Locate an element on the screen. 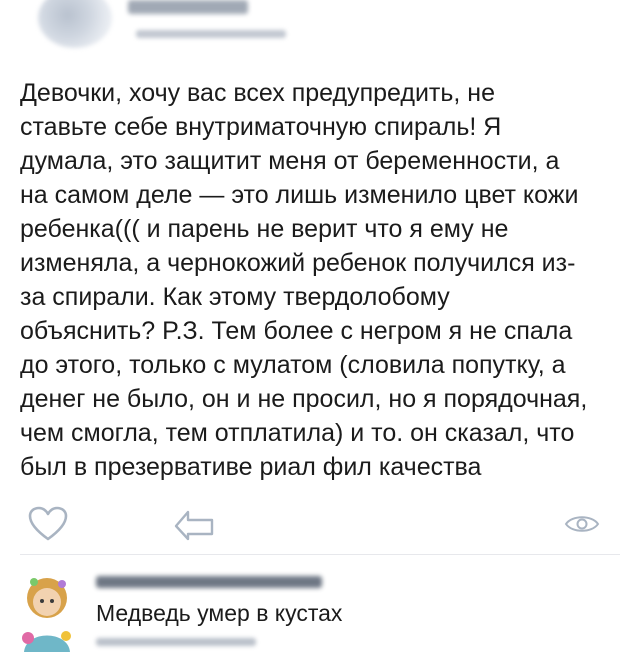 The width and height of the screenshot is (640, 667). post-actions is located at coordinates (320, 521).